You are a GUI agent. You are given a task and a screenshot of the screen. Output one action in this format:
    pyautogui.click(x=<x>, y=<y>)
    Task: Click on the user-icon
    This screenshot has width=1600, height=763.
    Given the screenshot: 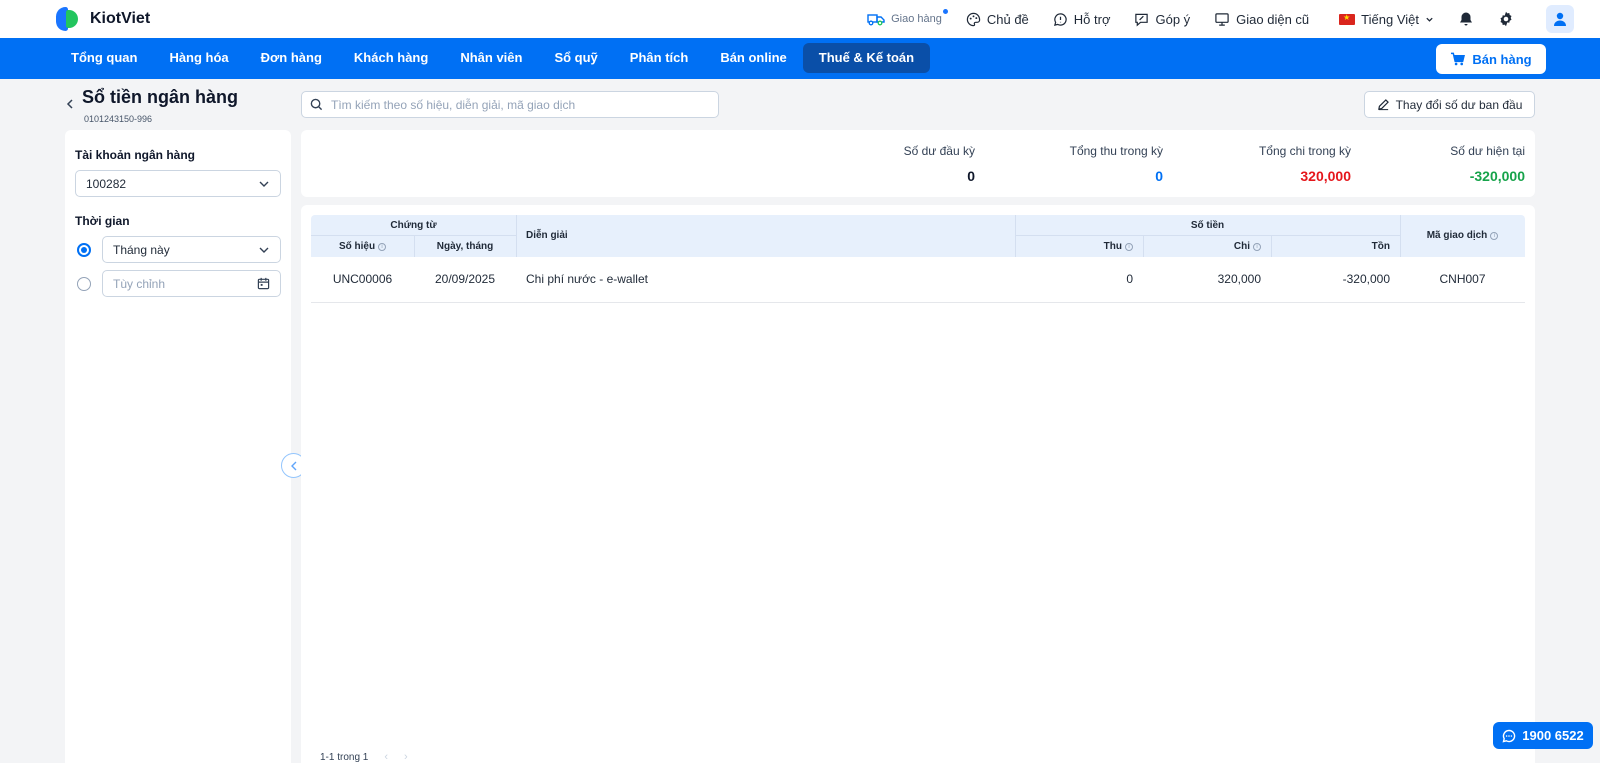 What is the action you would take?
    pyautogui.click(x=1560, y=19)
    